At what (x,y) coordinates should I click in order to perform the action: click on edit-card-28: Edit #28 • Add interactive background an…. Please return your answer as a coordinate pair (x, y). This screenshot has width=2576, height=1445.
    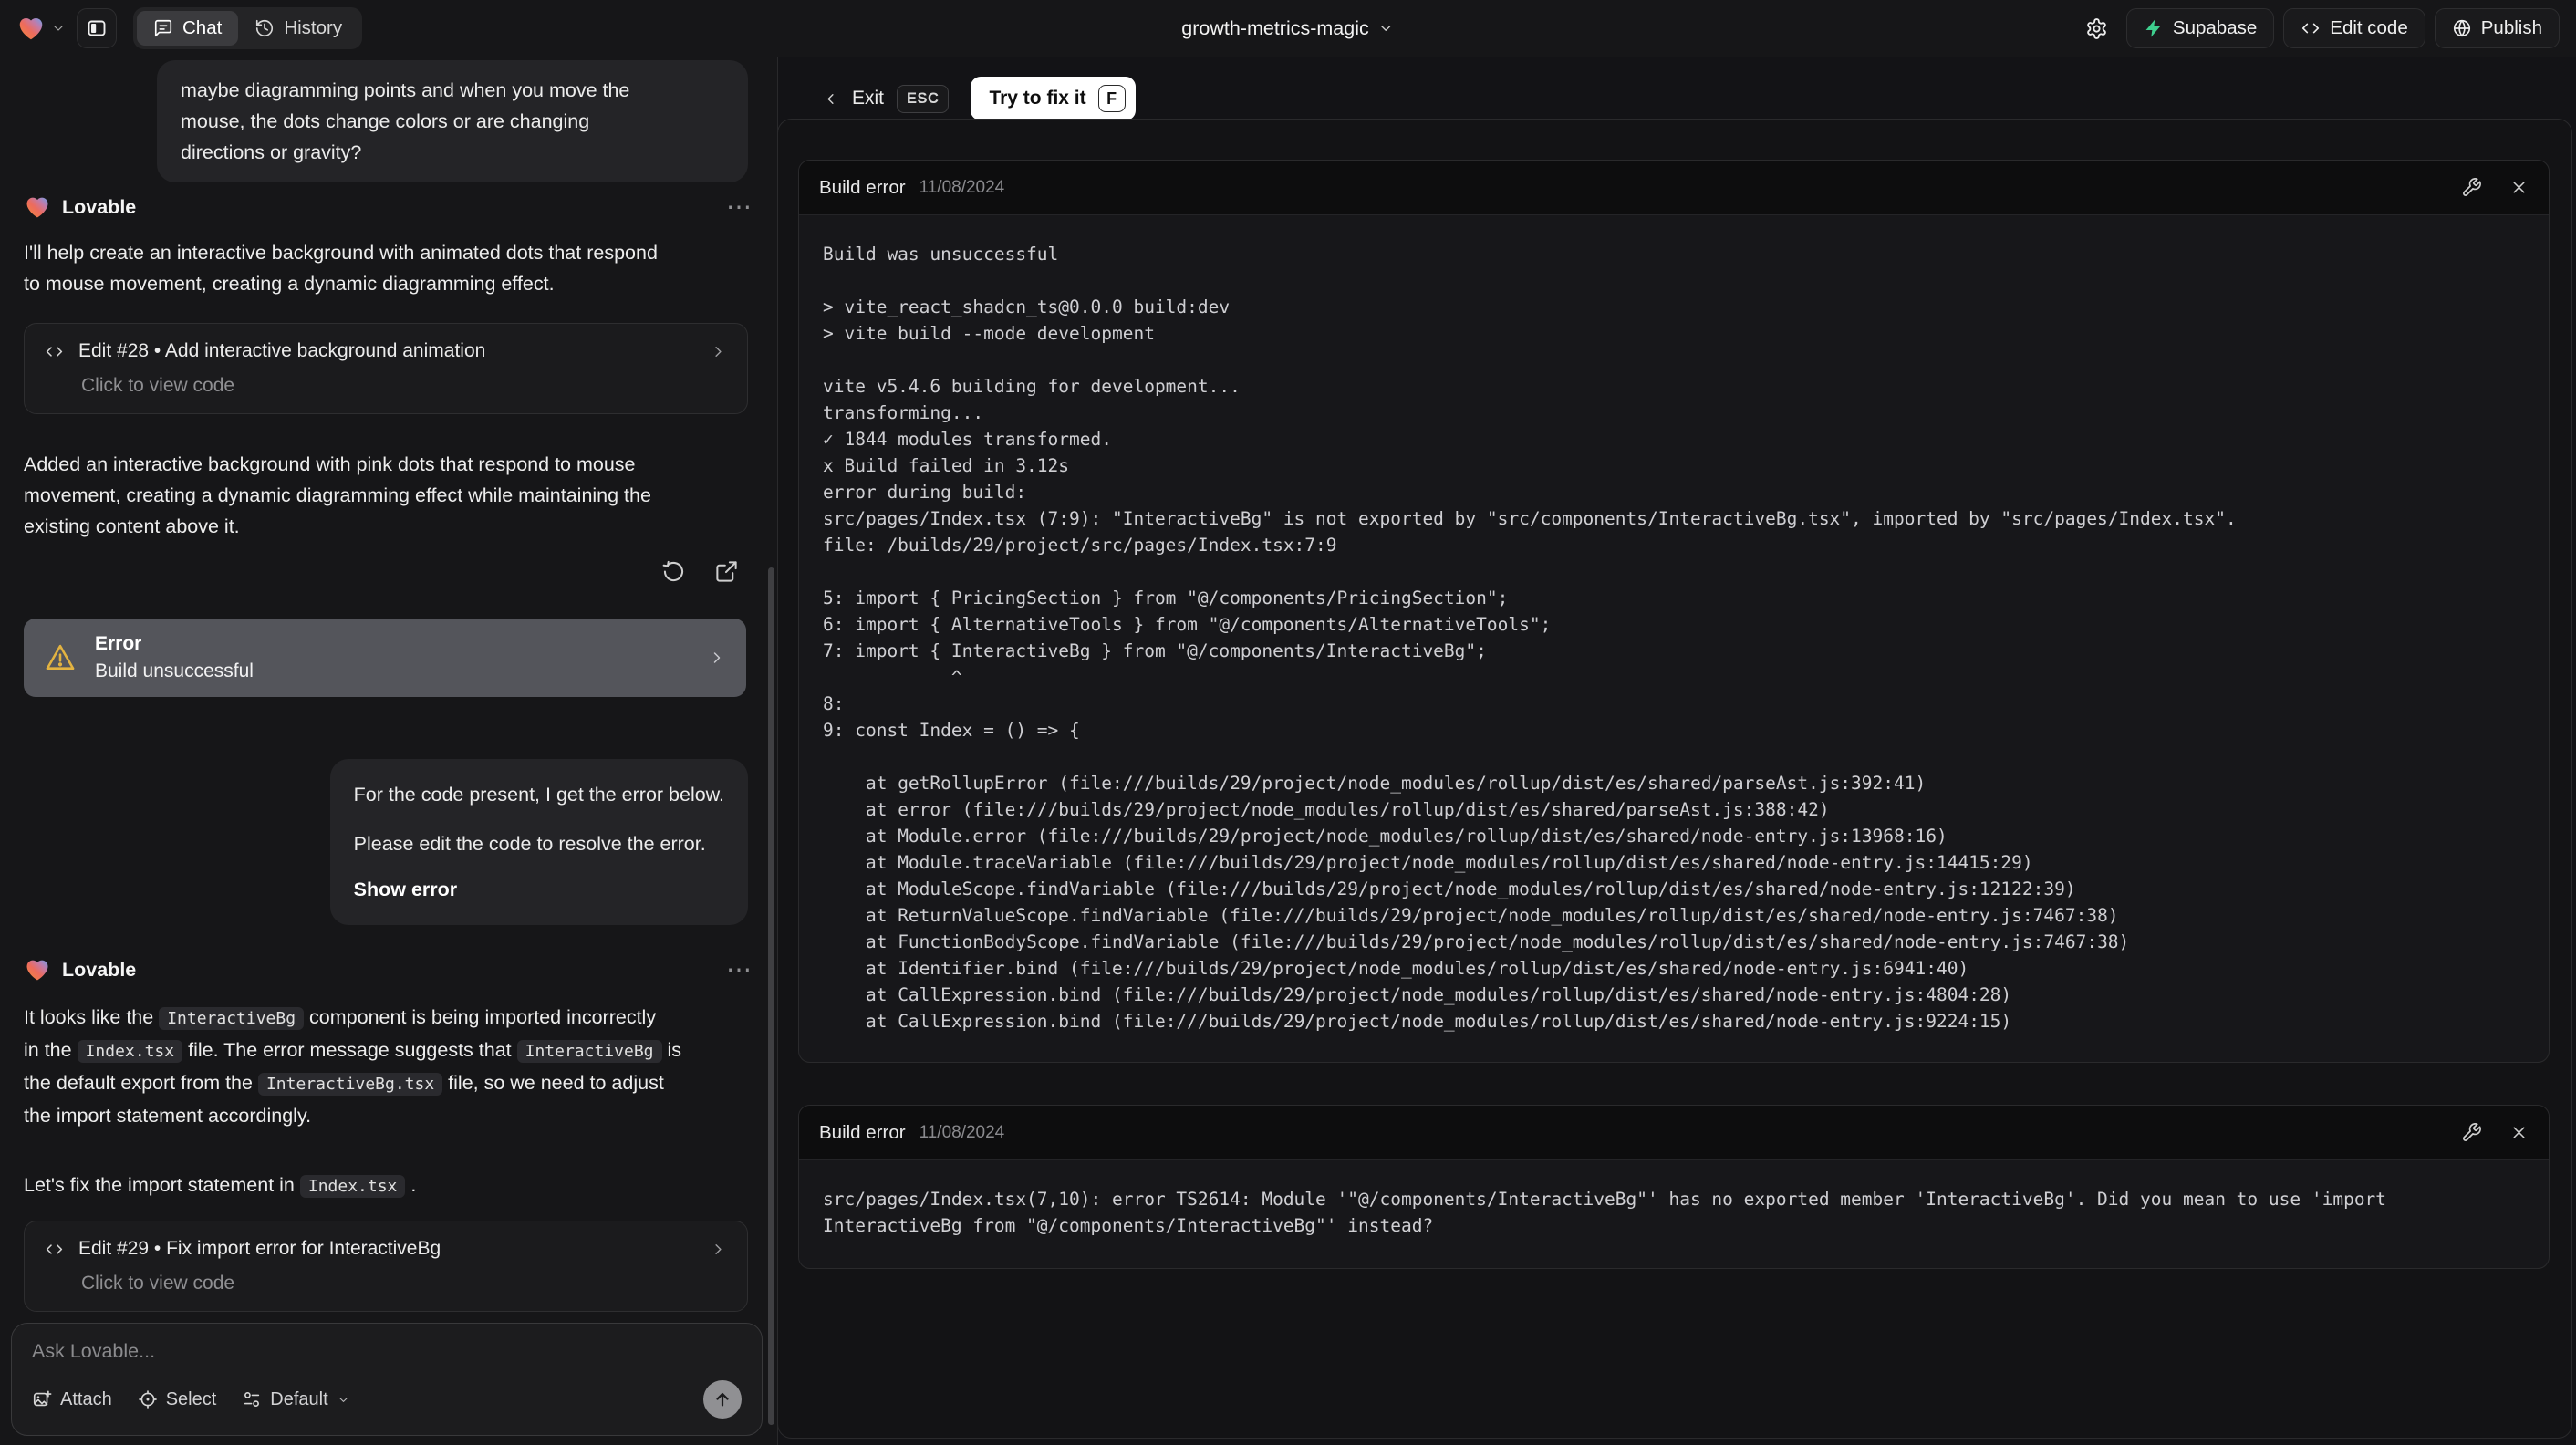
    Looking at the image, I should click on (386, 368).